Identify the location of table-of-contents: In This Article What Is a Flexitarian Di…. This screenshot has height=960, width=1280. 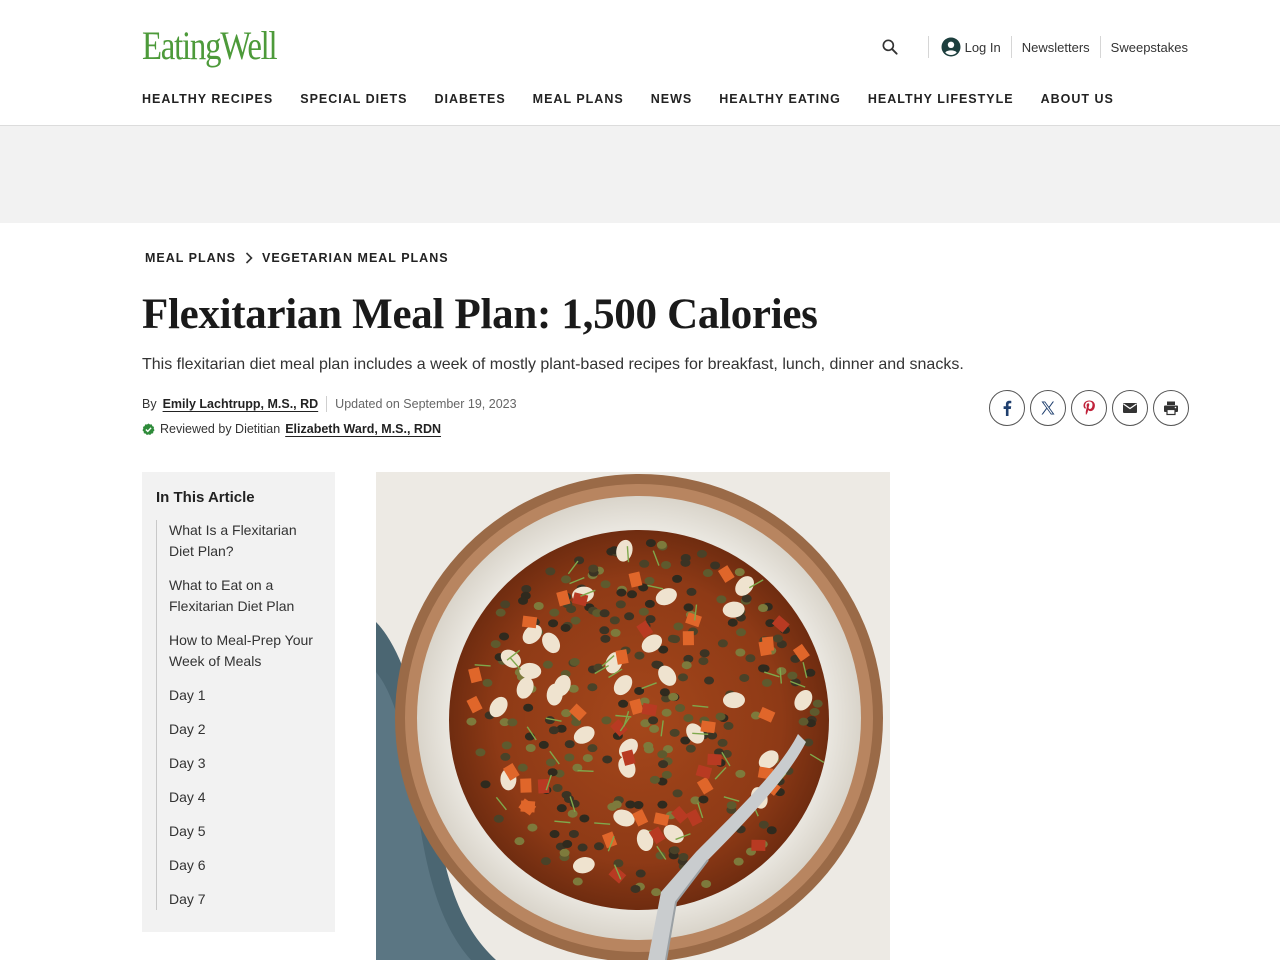
(238, 702).